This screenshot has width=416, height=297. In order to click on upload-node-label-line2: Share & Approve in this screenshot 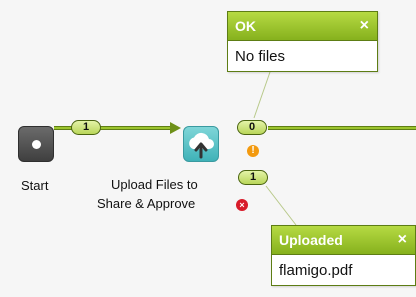, I will do `click(146, 203)`.